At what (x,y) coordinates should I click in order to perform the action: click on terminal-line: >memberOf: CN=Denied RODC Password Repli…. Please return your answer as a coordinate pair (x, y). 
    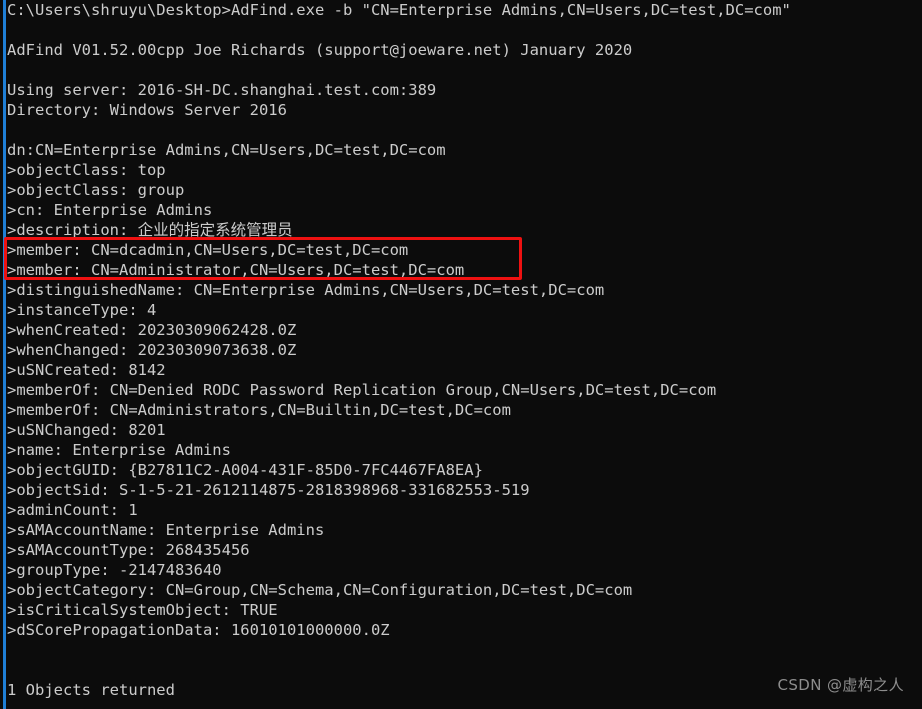
    Looking at the image, I should click on (362, 390).